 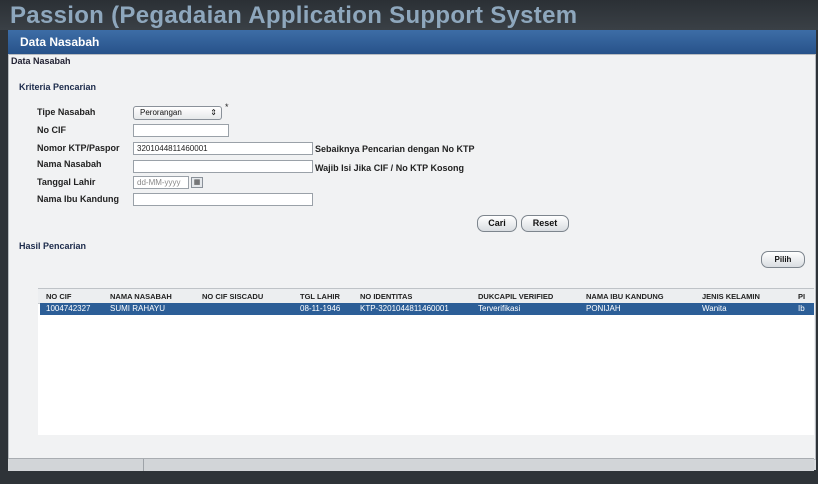 What do you see at coordinates (213, 112) in the screenshot?
I see `select-arrows-icon: ⇕` at bounding box center [213, 112].